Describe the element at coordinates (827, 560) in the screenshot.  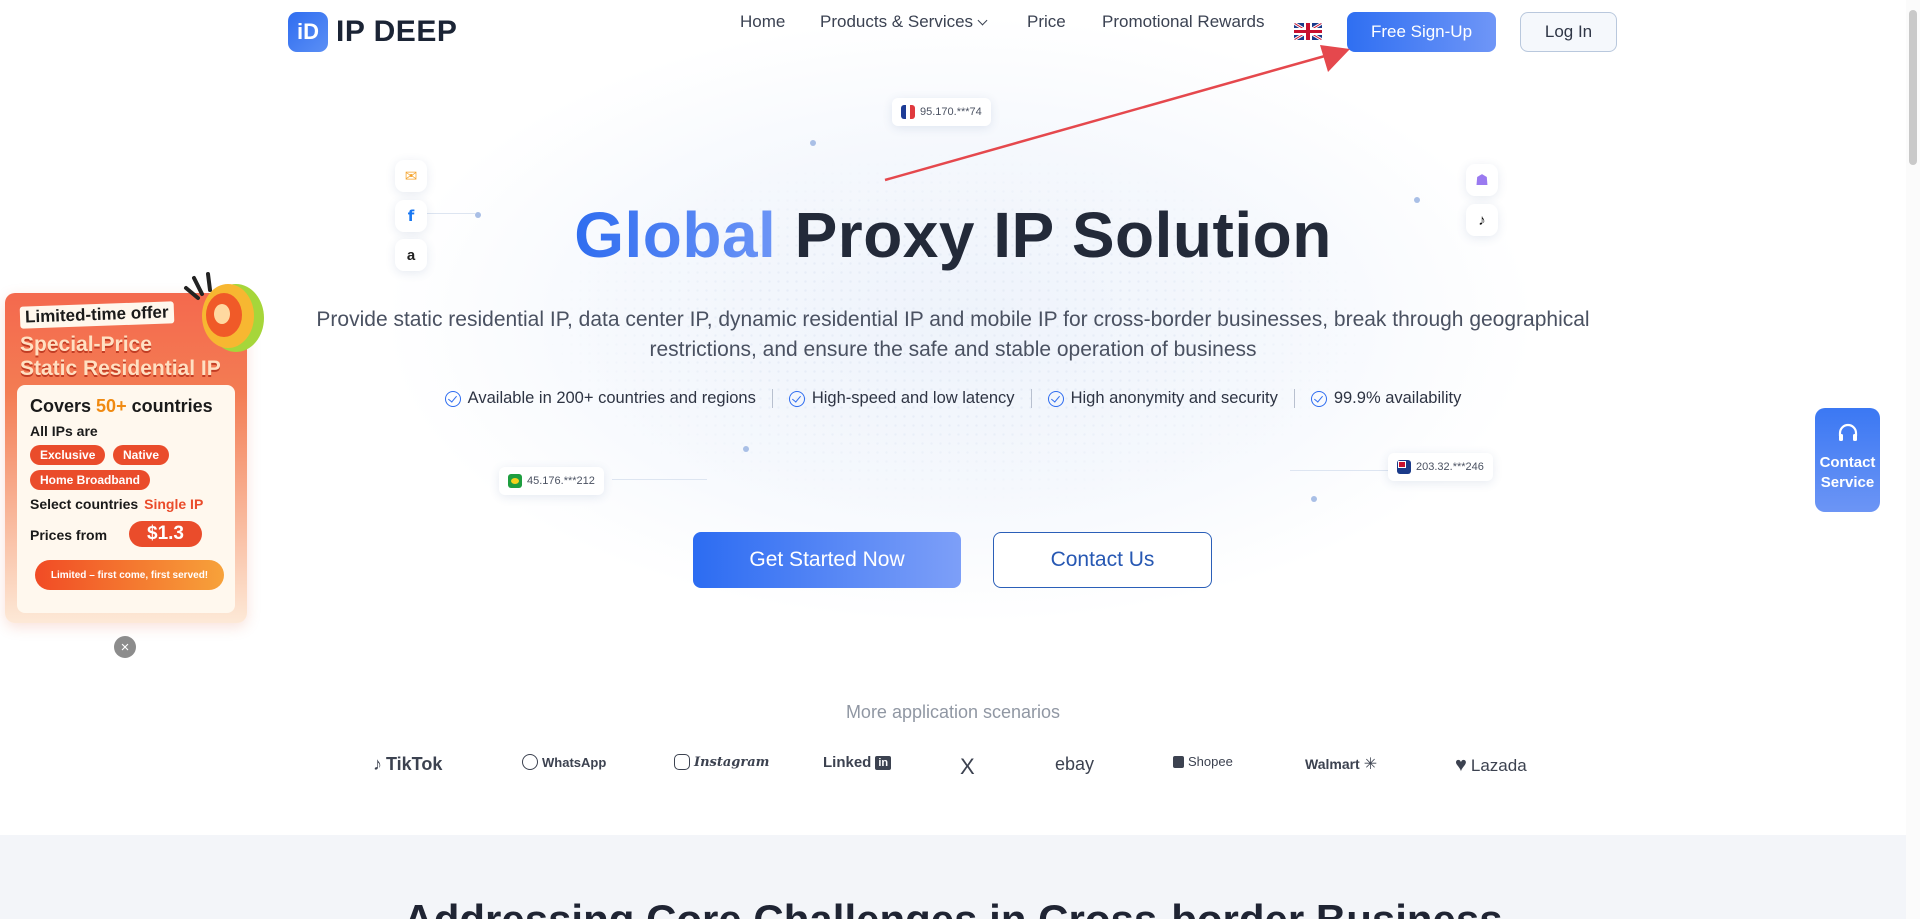
I see `get-started-button: Get Started Now` at that location.